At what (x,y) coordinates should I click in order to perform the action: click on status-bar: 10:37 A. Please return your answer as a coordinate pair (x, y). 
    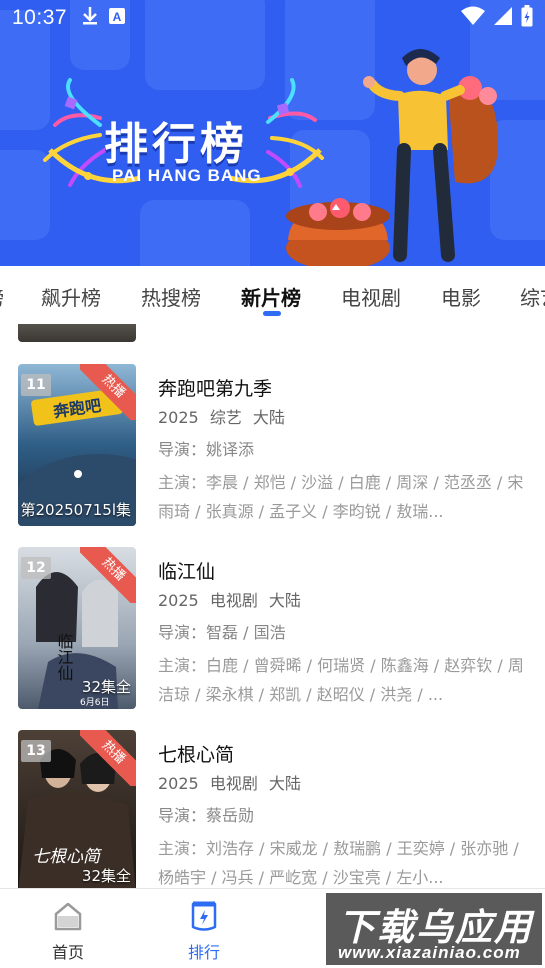
    Looking at the image, I should click on (272, 18).